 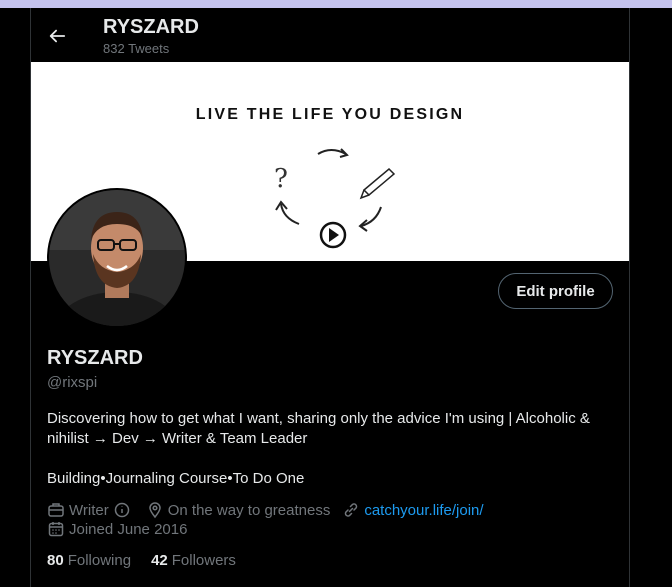 What do you see at coordinates (128, 529) in the screenshot?
I see `joined-label: Joined June 2016` at bounding box center [128, 529].